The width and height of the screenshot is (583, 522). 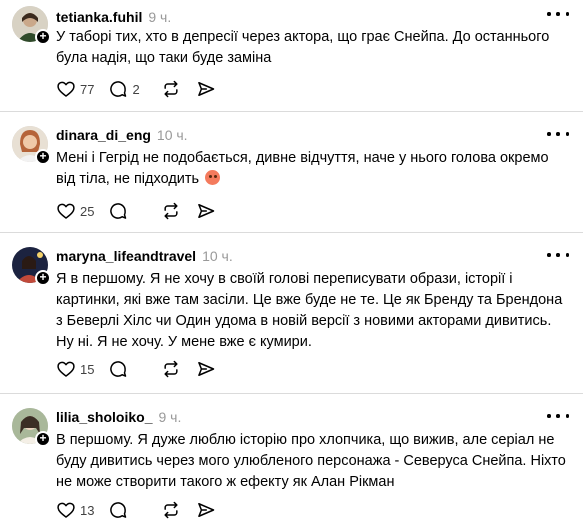 I want to click on username: dinara_di_eng, so click(x=103, y=135).